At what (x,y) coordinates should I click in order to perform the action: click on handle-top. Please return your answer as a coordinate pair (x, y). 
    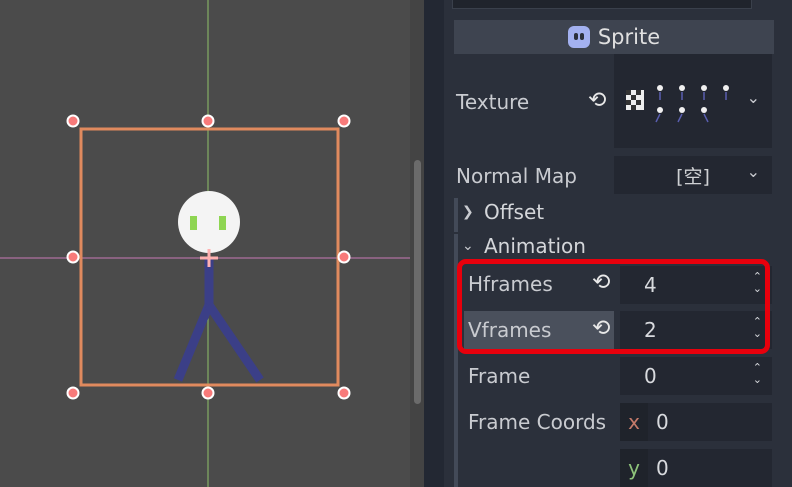
    Looking at the image, I should click on (208, 121).